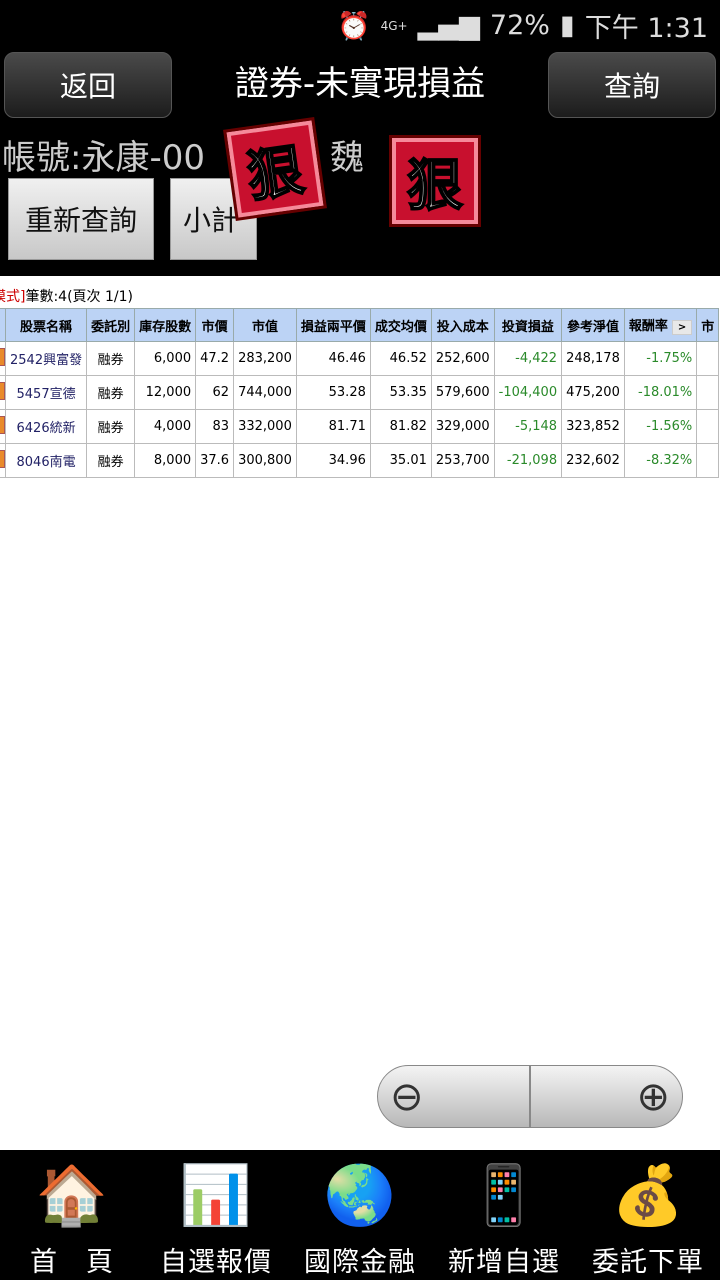 The image size is (720, 1280). Describe the element at coordinates (353, 26) in the screenshot. I see `alarm-icon: ⏰` at that location.